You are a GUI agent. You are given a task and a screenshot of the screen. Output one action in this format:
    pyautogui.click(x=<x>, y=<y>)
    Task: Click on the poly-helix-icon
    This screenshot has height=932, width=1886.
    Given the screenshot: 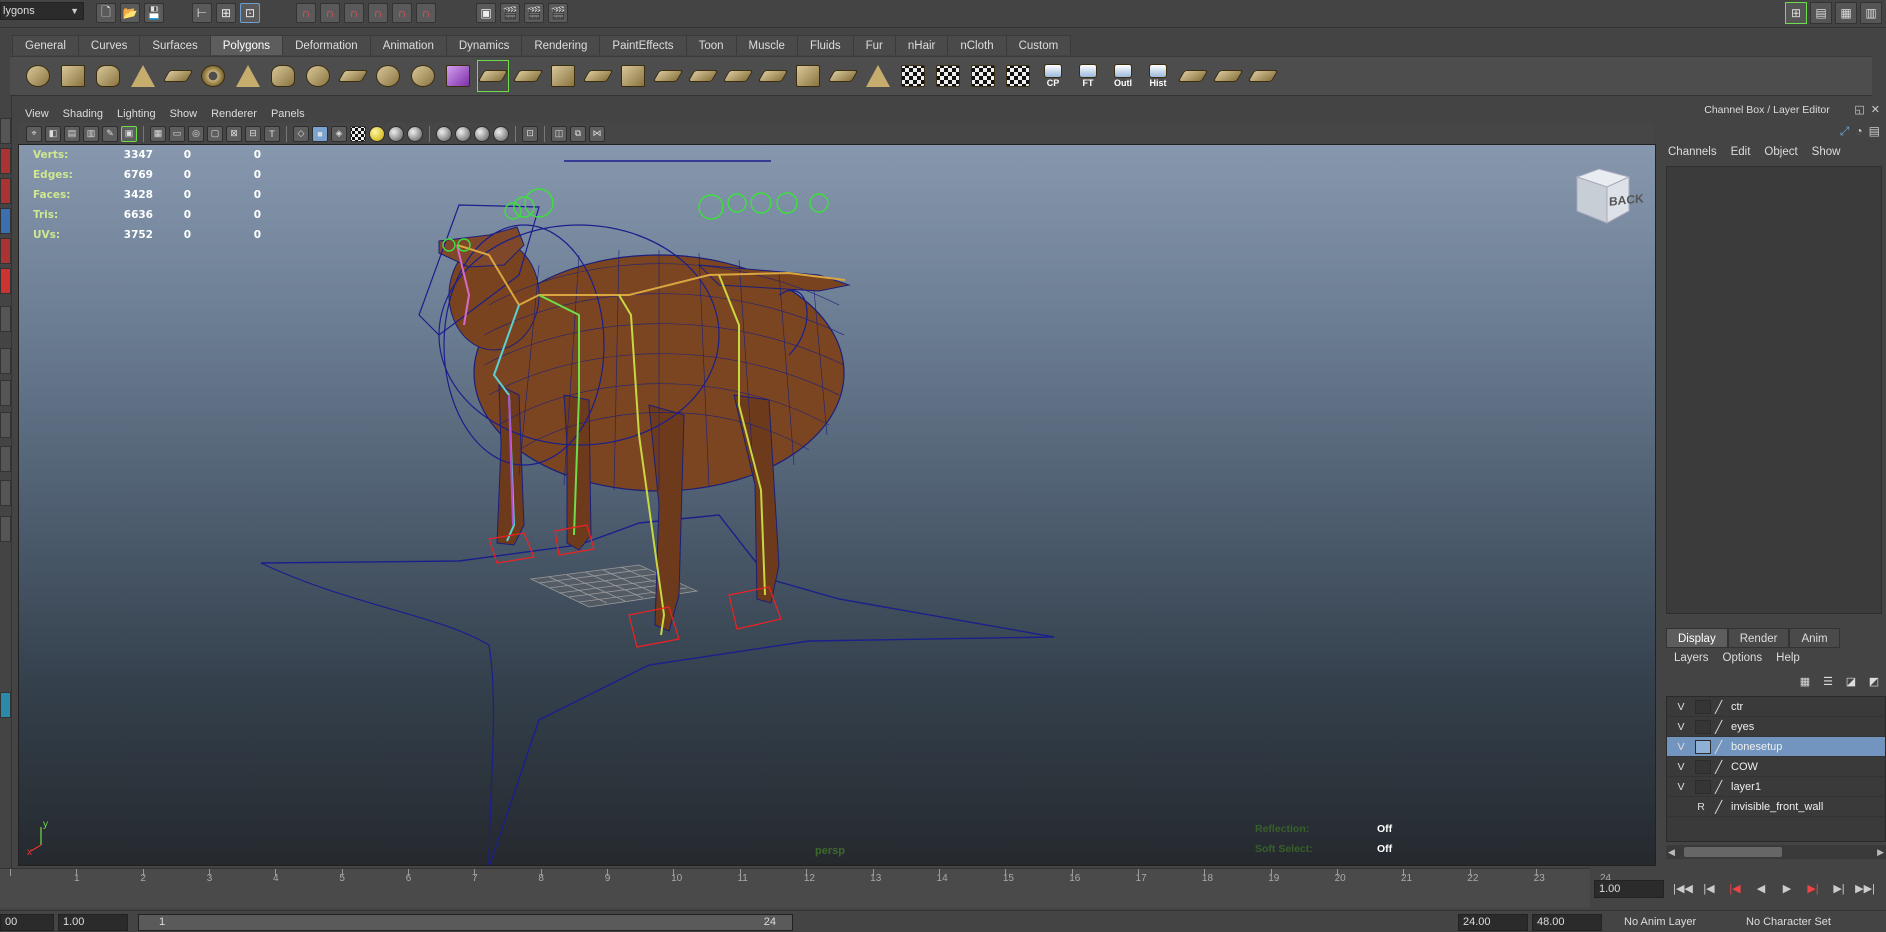 What is the action you would take?
    pyautogui.click(x=318, y=76)
    